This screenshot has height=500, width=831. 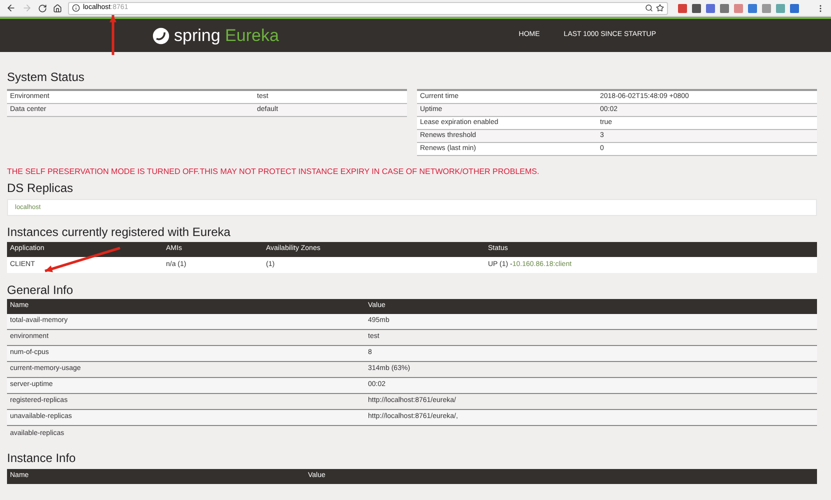 What do you see at coordinates (76, 8) in the screenshot?
I see `info-icon` at bounding box center [76, 8].